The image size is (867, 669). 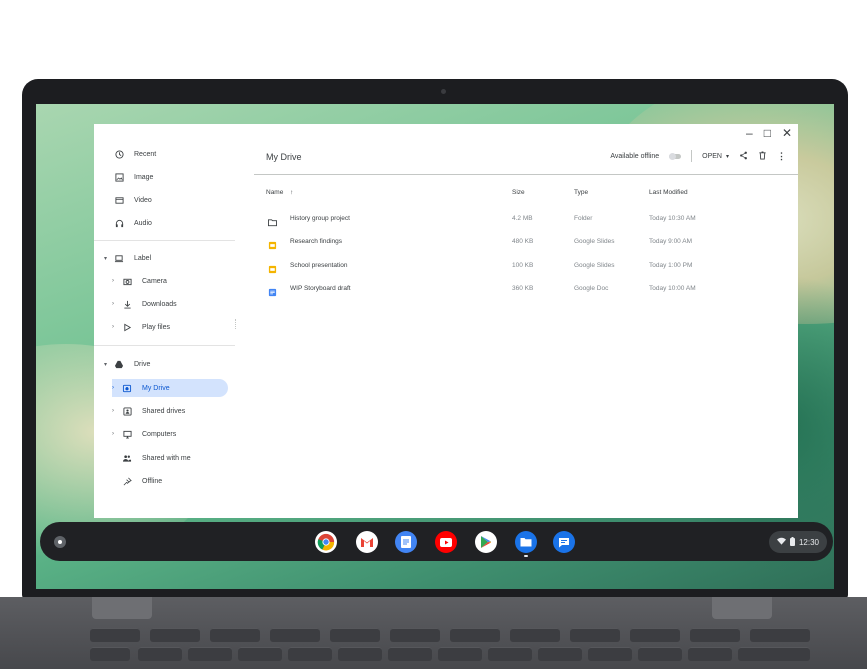 I want to click on sidebar-item-recent: Recent, so click(x=166, y=154).